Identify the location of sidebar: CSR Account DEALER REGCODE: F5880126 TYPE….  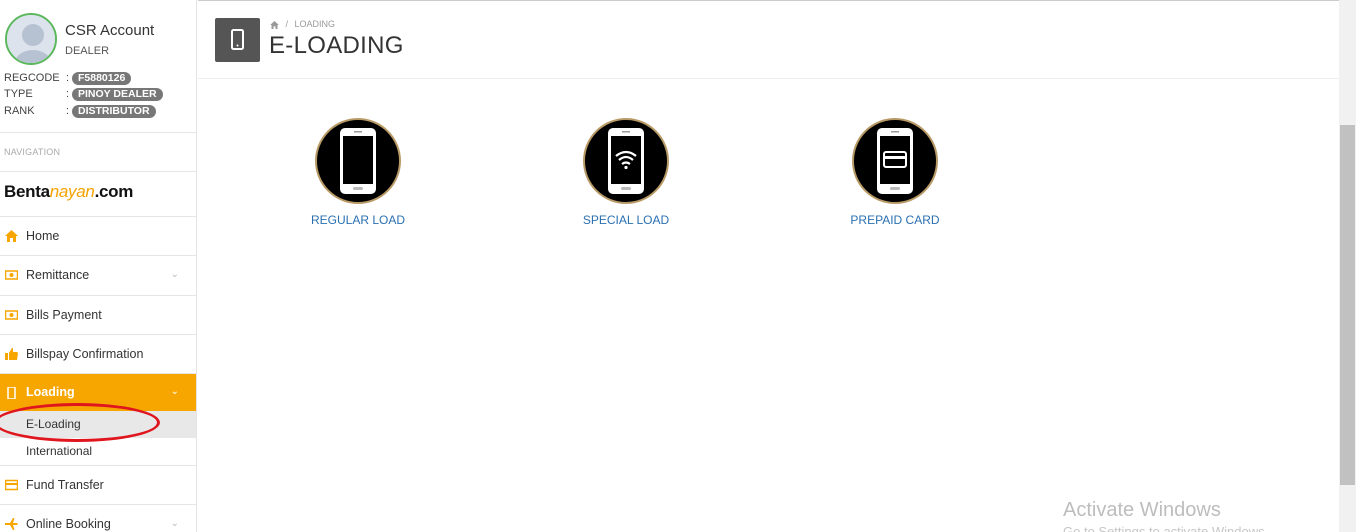
(98, 266).